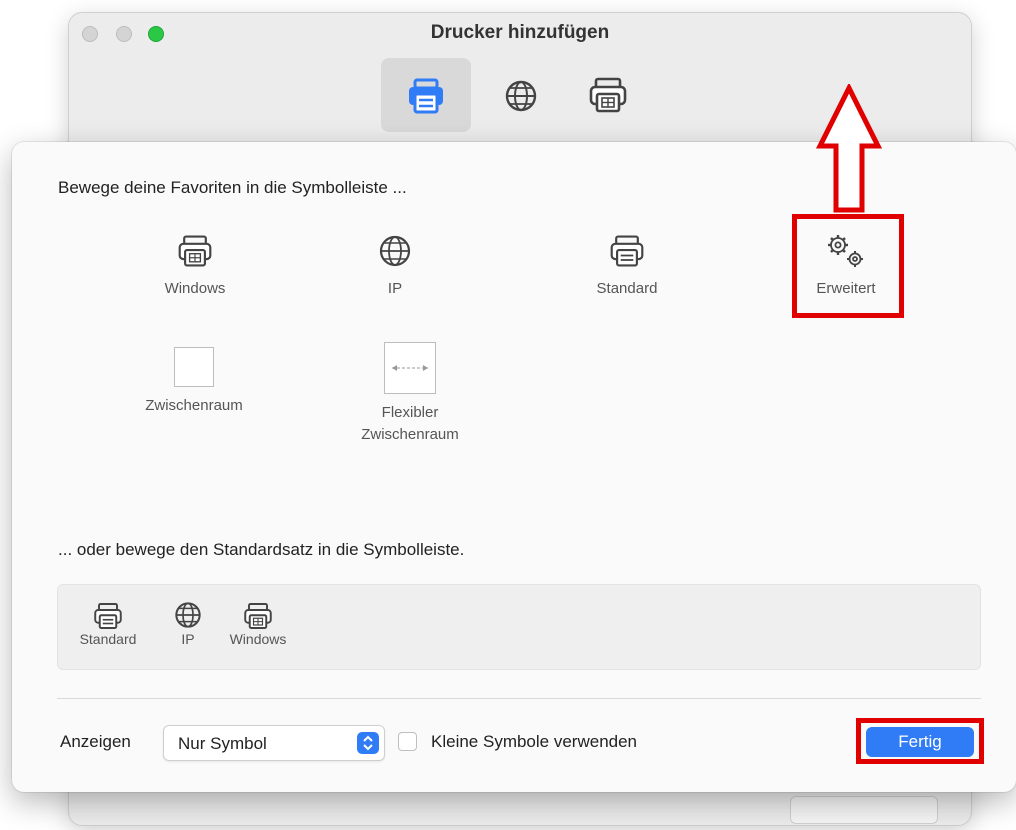  I want to click on toolbar-default-button, so click(426, 95).